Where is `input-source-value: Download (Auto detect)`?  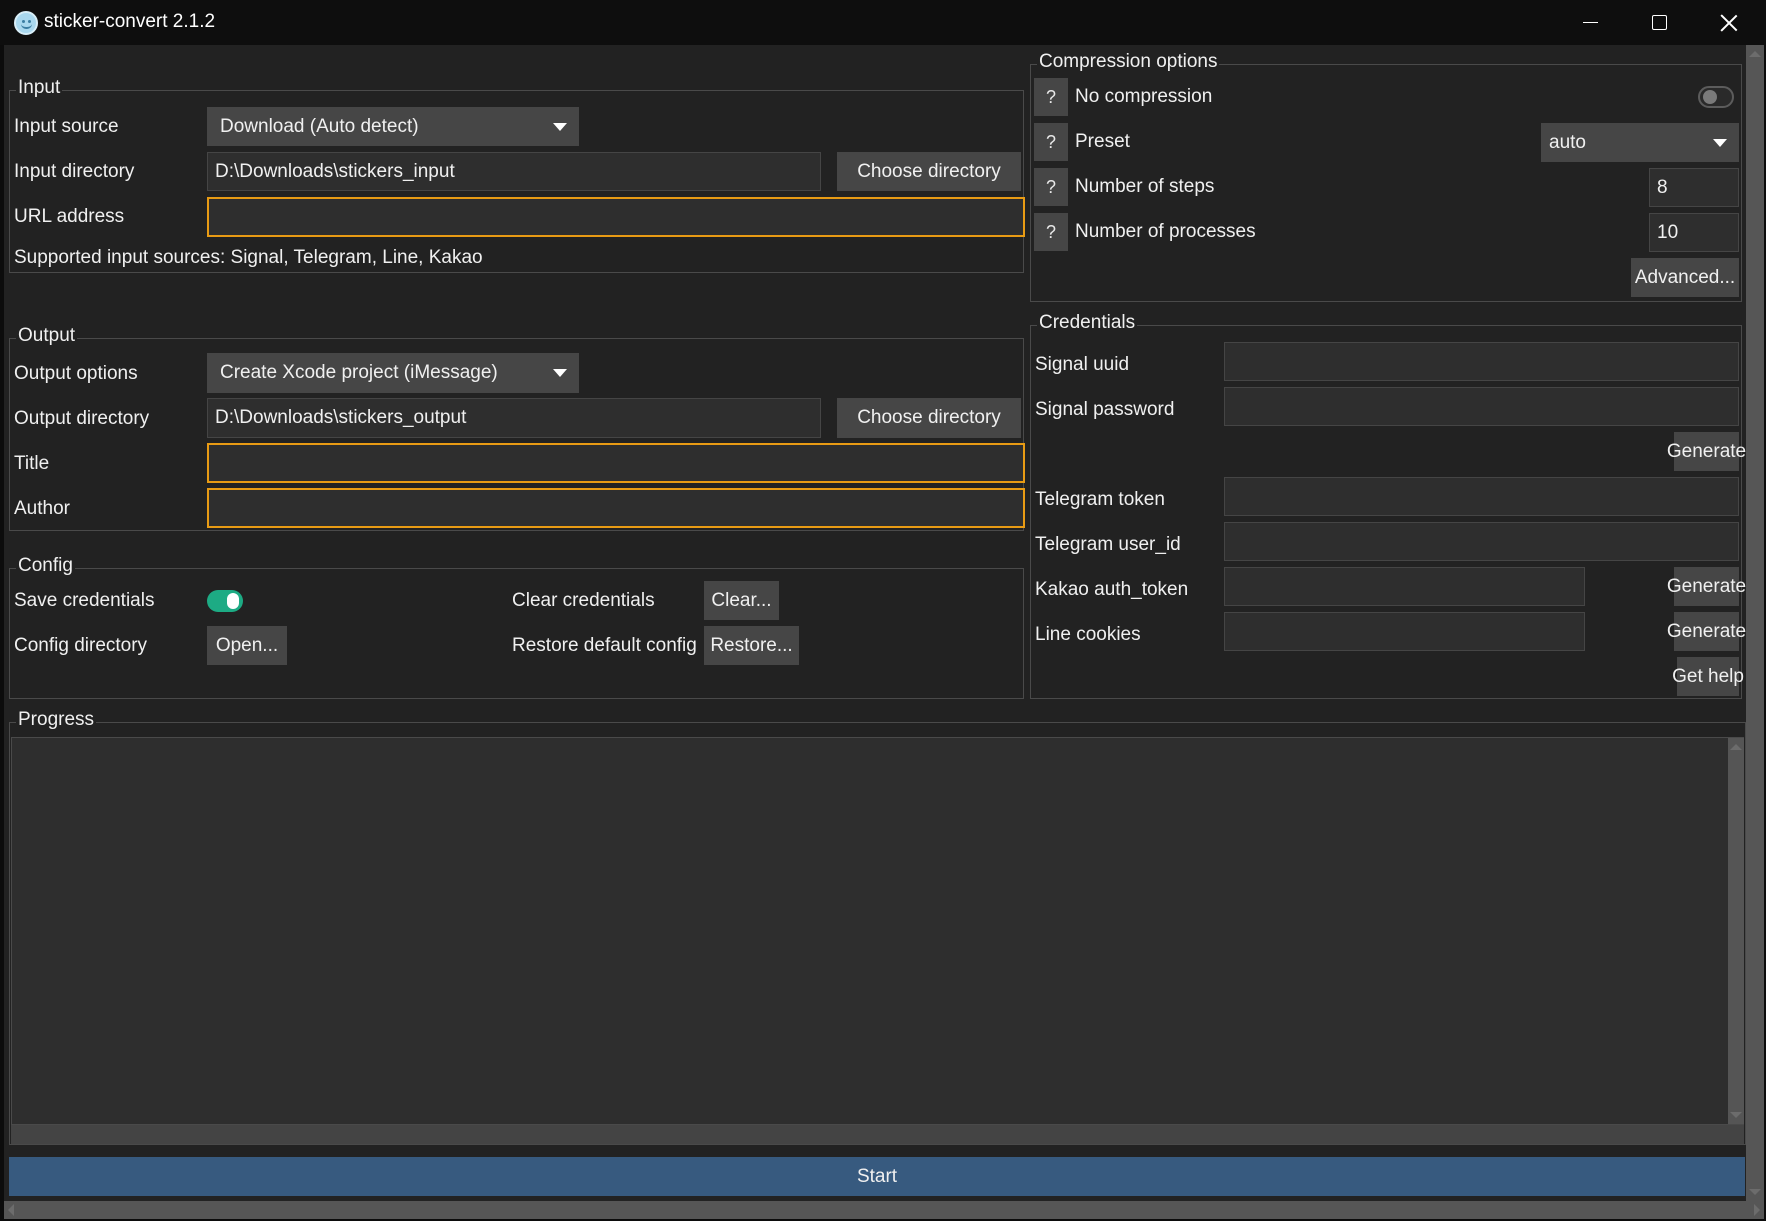 input-source-value: Download (Auto detect) is located at coordinates (319, 126).